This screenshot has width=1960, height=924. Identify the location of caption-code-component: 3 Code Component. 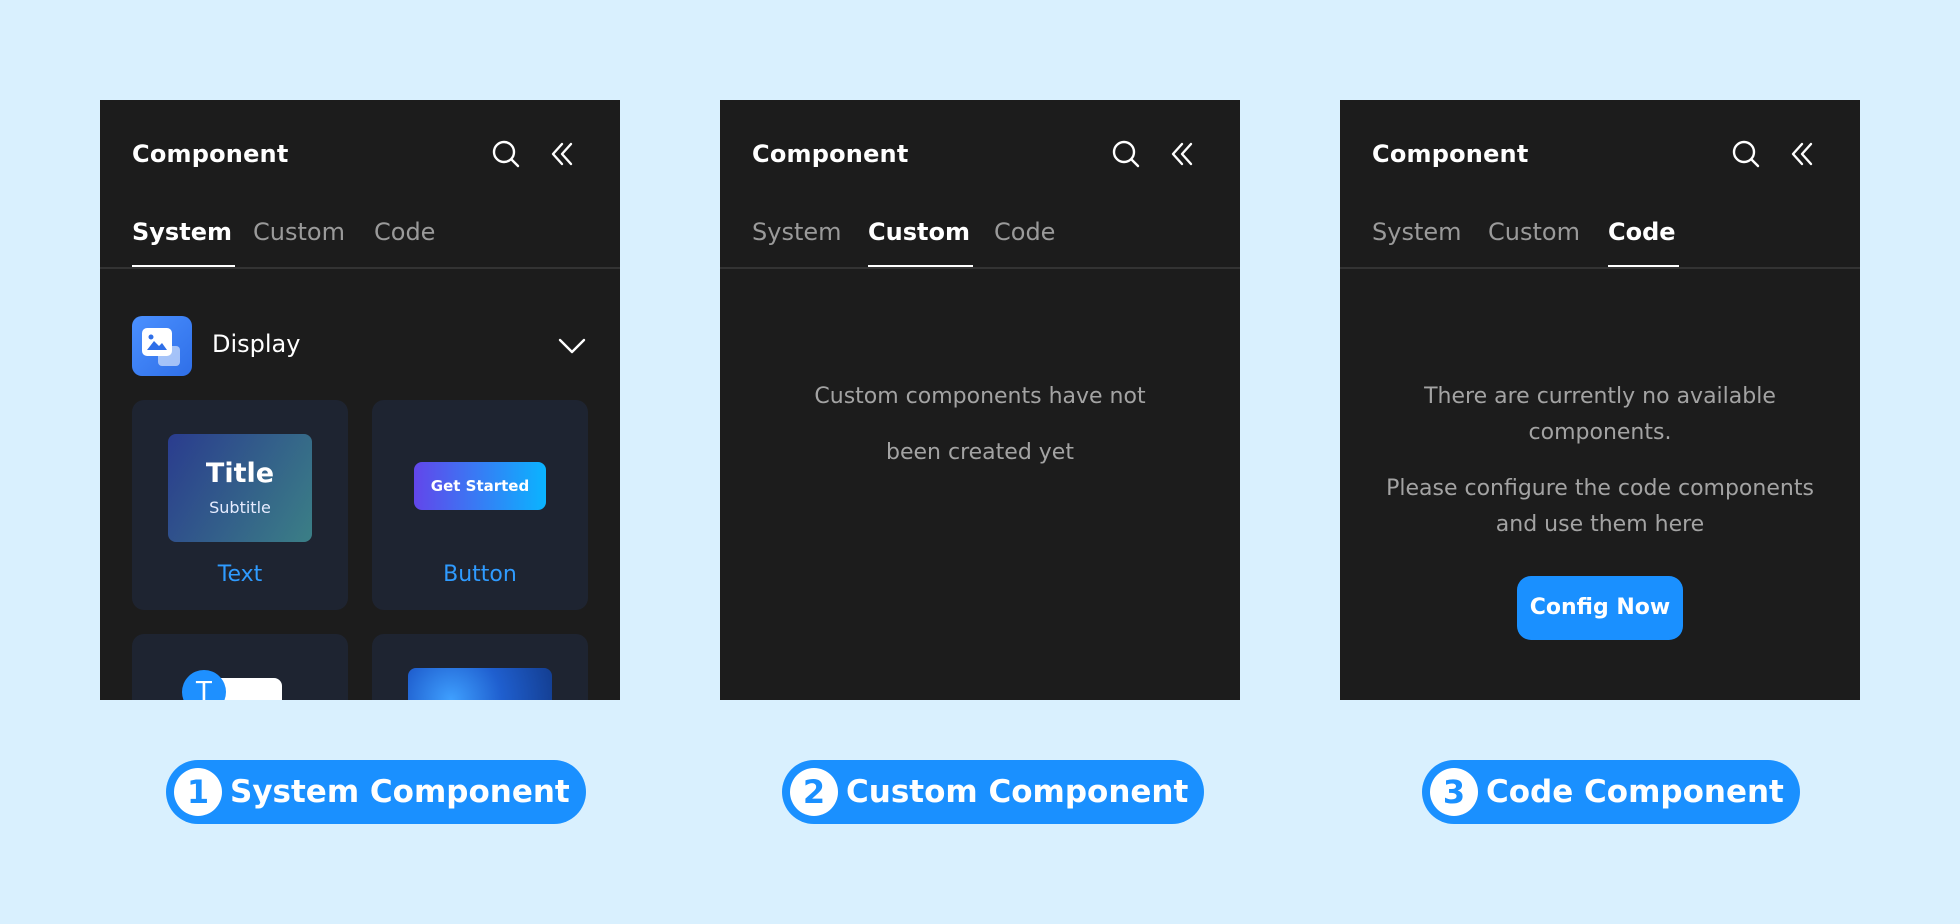
(1611, 792).